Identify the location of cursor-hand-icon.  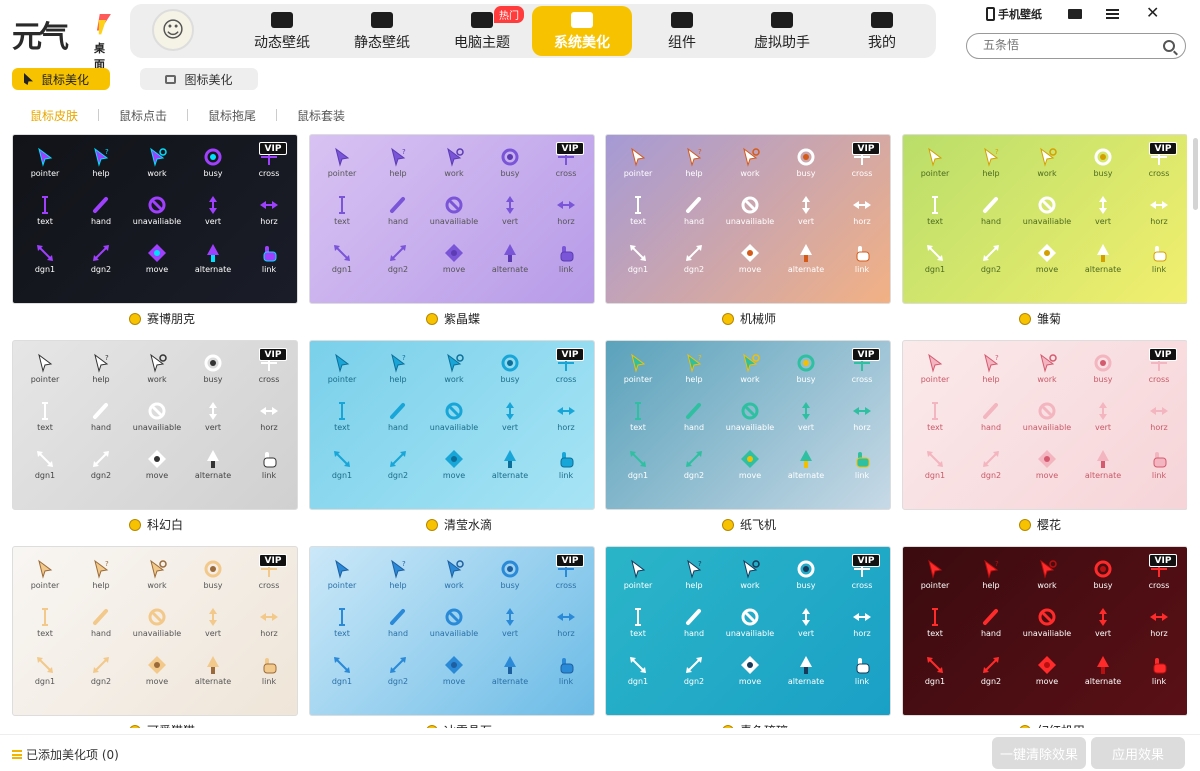
(990, 205).